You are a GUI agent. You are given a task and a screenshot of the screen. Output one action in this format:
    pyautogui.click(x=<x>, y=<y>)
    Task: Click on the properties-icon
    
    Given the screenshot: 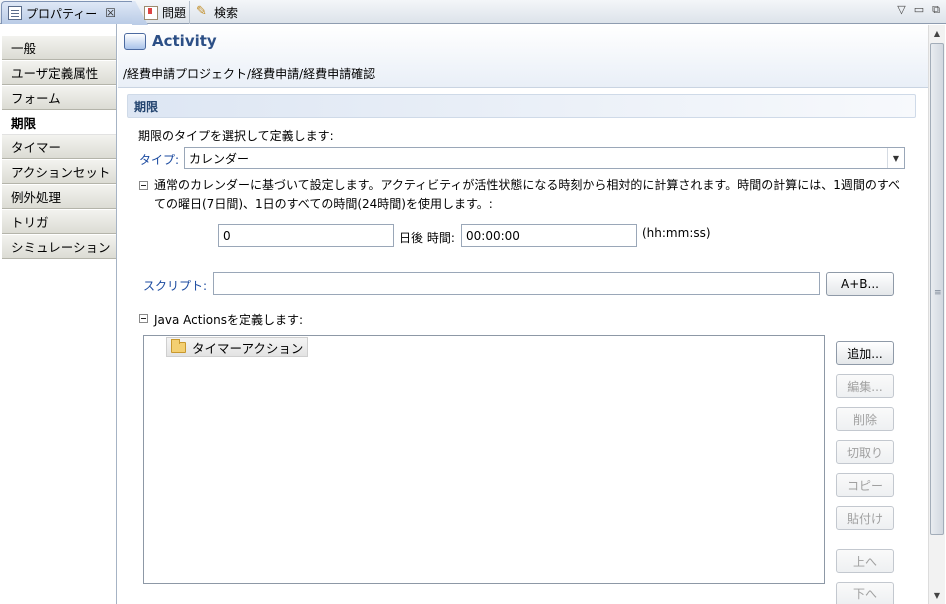 What is the action you would take?
    pyautogui.click(x=15, y=13)
    